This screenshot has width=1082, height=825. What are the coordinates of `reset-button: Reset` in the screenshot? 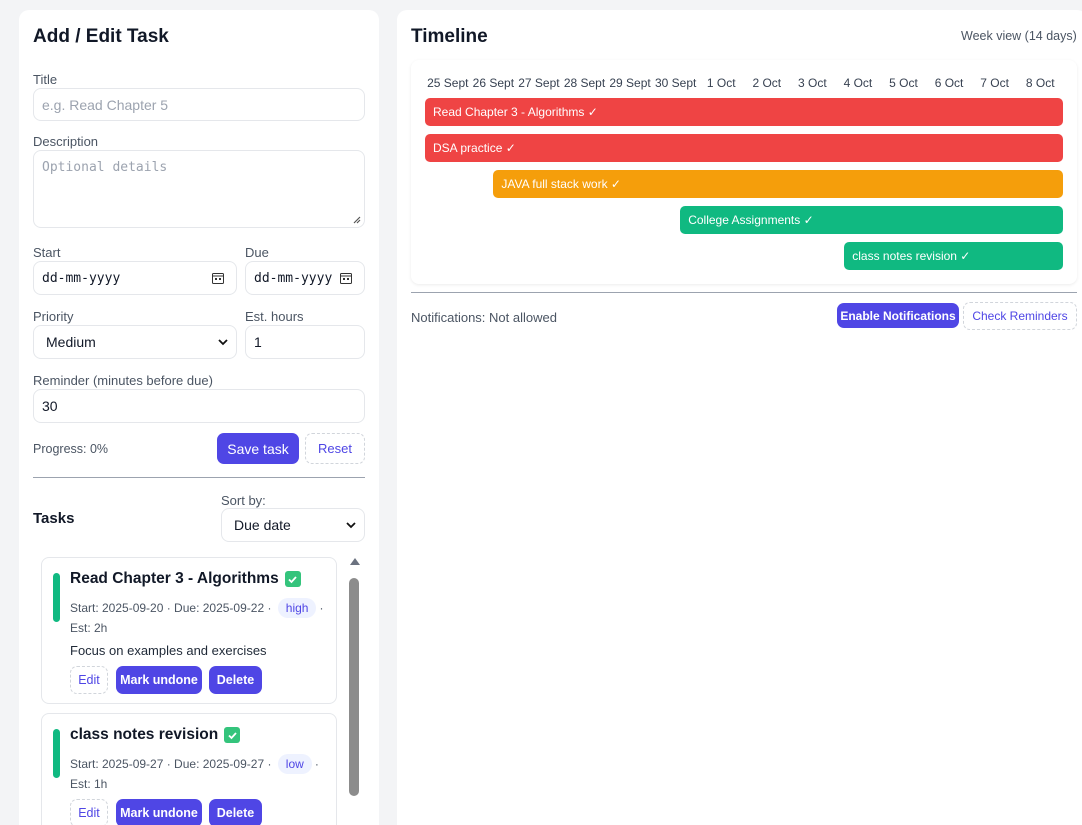 It's located at (335, 448).